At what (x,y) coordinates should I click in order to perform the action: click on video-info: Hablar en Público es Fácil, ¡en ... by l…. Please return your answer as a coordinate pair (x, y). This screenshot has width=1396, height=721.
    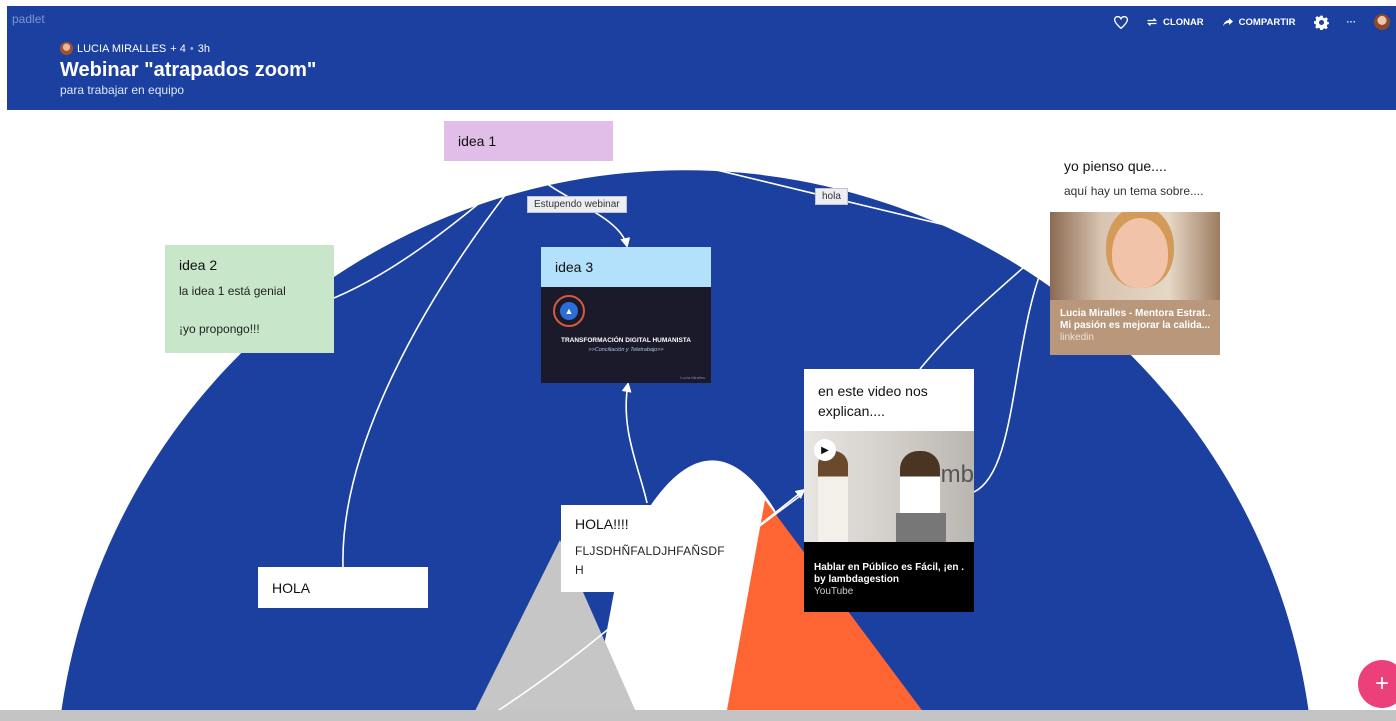
    Looking at the image, I should click on (889, 570).